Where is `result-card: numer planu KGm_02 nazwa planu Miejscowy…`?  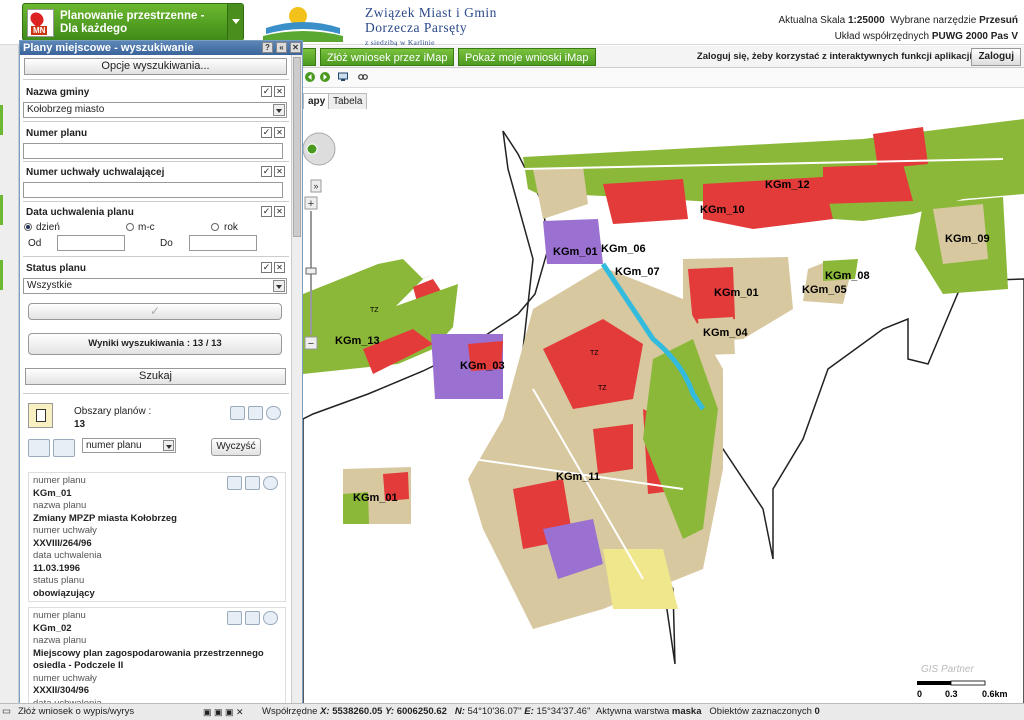
result-card: numer planu KGm_02 nazwa planu Miejscowy… is located at coordinates (157, 657).